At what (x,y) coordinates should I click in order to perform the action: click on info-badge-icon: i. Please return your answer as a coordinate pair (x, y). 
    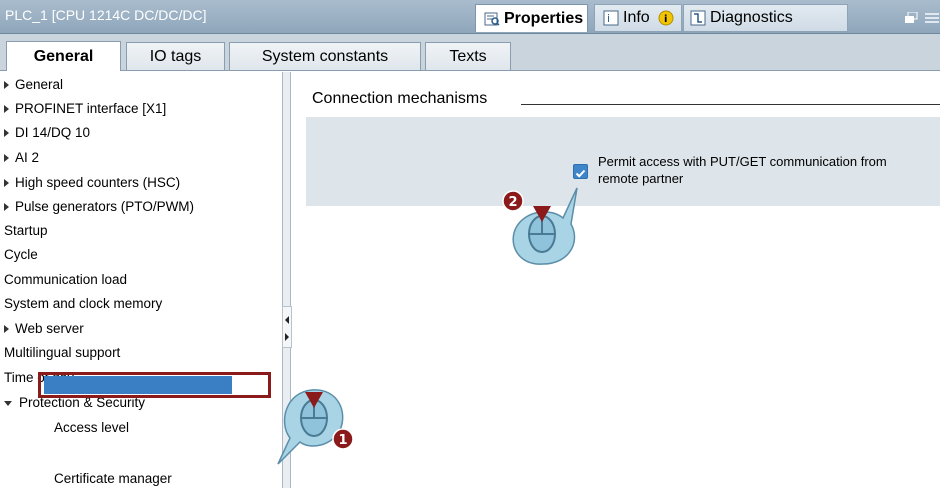
    Looking at the image, I should click on (666, 18).